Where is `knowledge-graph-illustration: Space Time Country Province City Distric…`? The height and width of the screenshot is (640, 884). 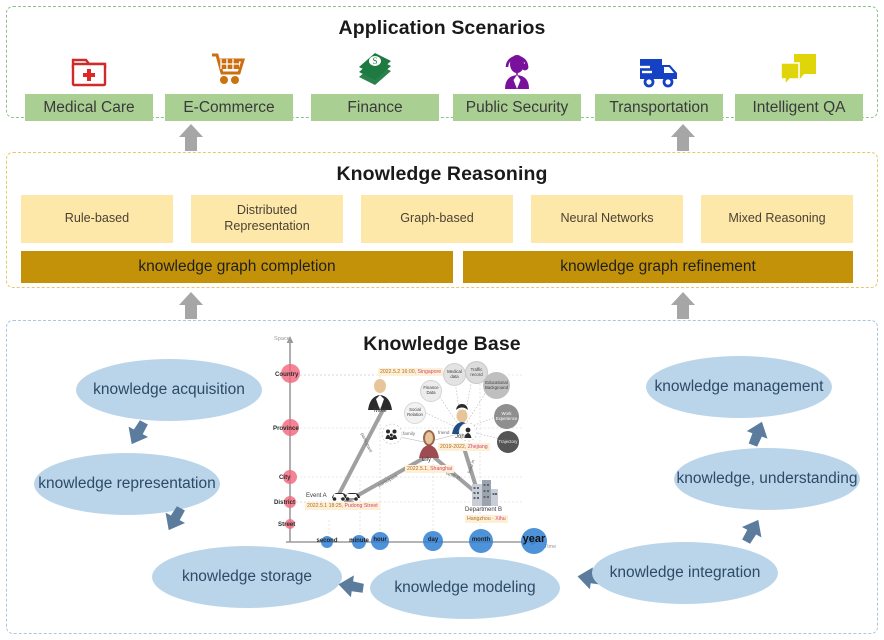
knowledge-graph-illustration: Space Time Country Province City Distric… is located at coordinates (432, 445).